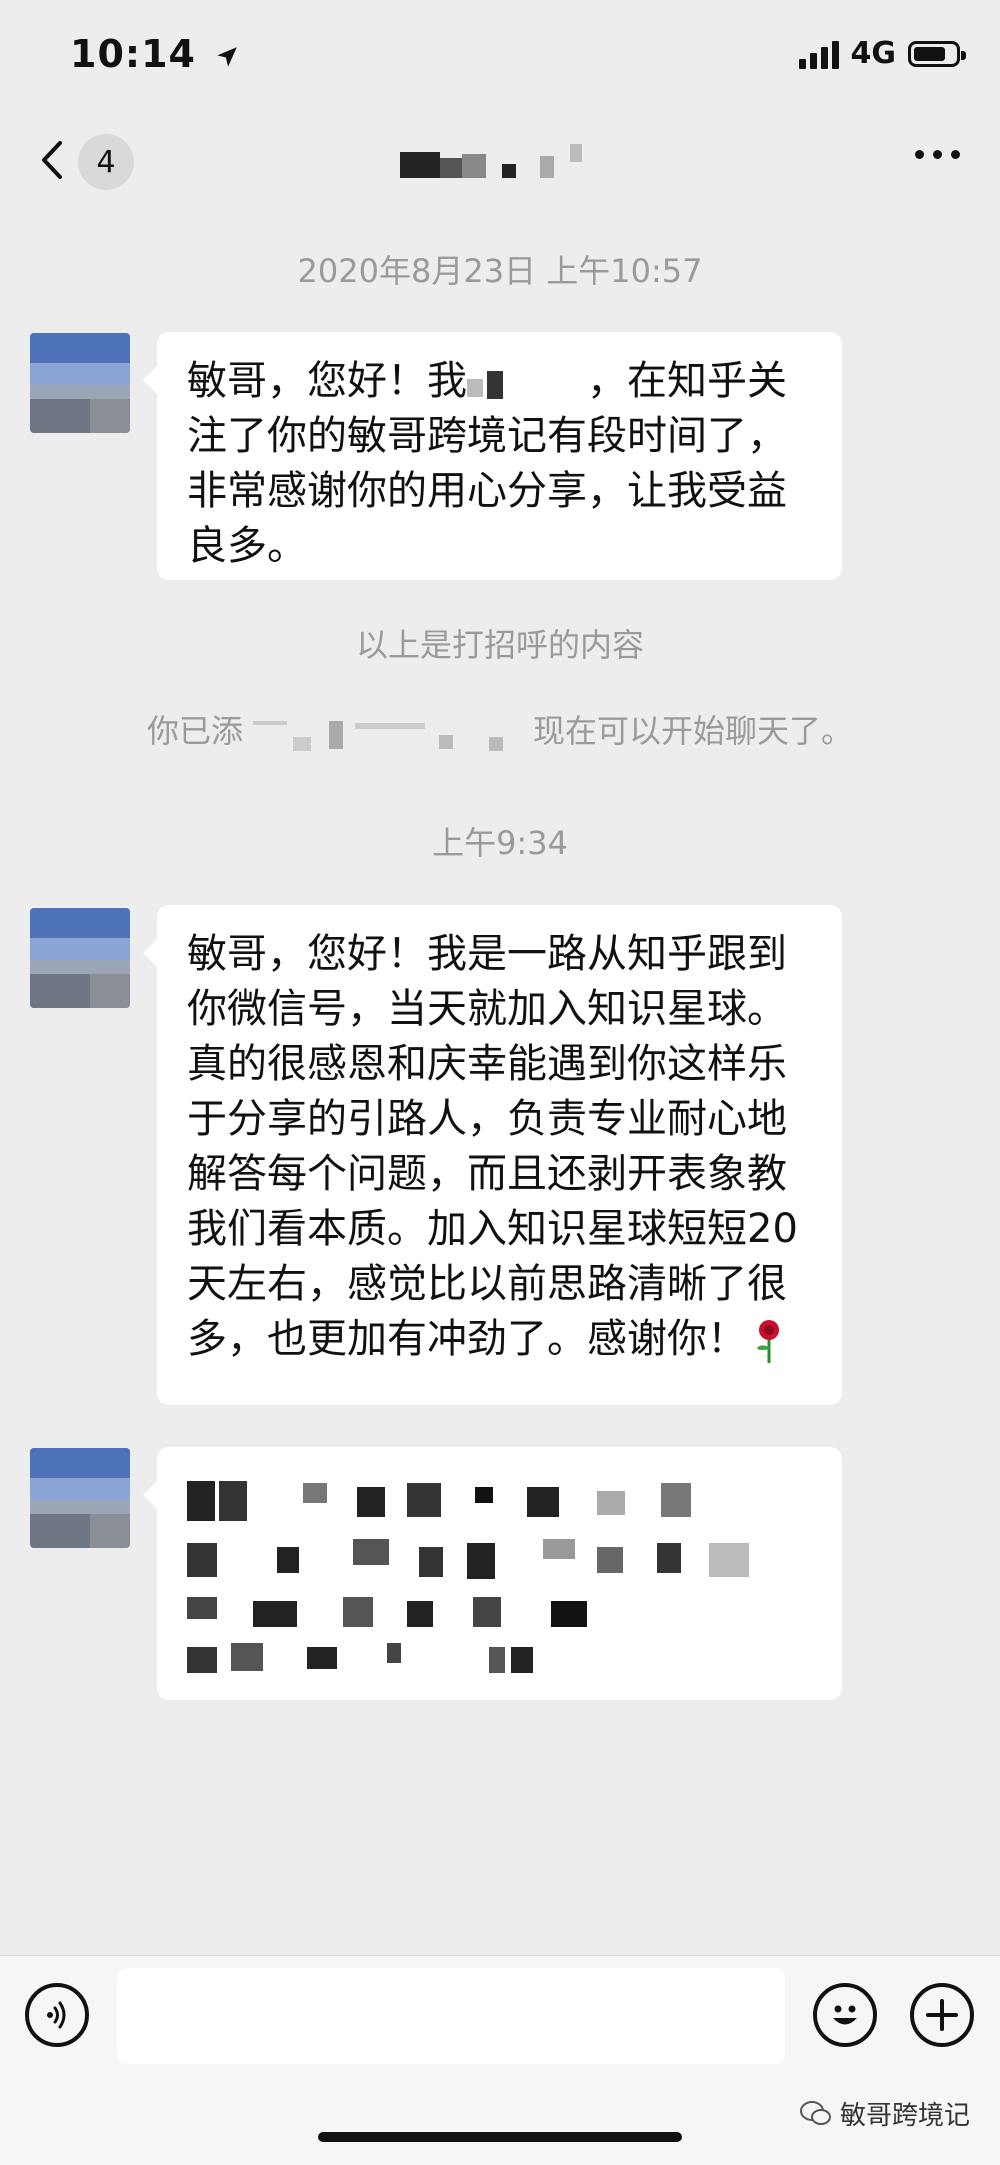  Describe the element at coordinates (768, 1341) in the screenshot. I see `rose-emoji-icon` at that location.